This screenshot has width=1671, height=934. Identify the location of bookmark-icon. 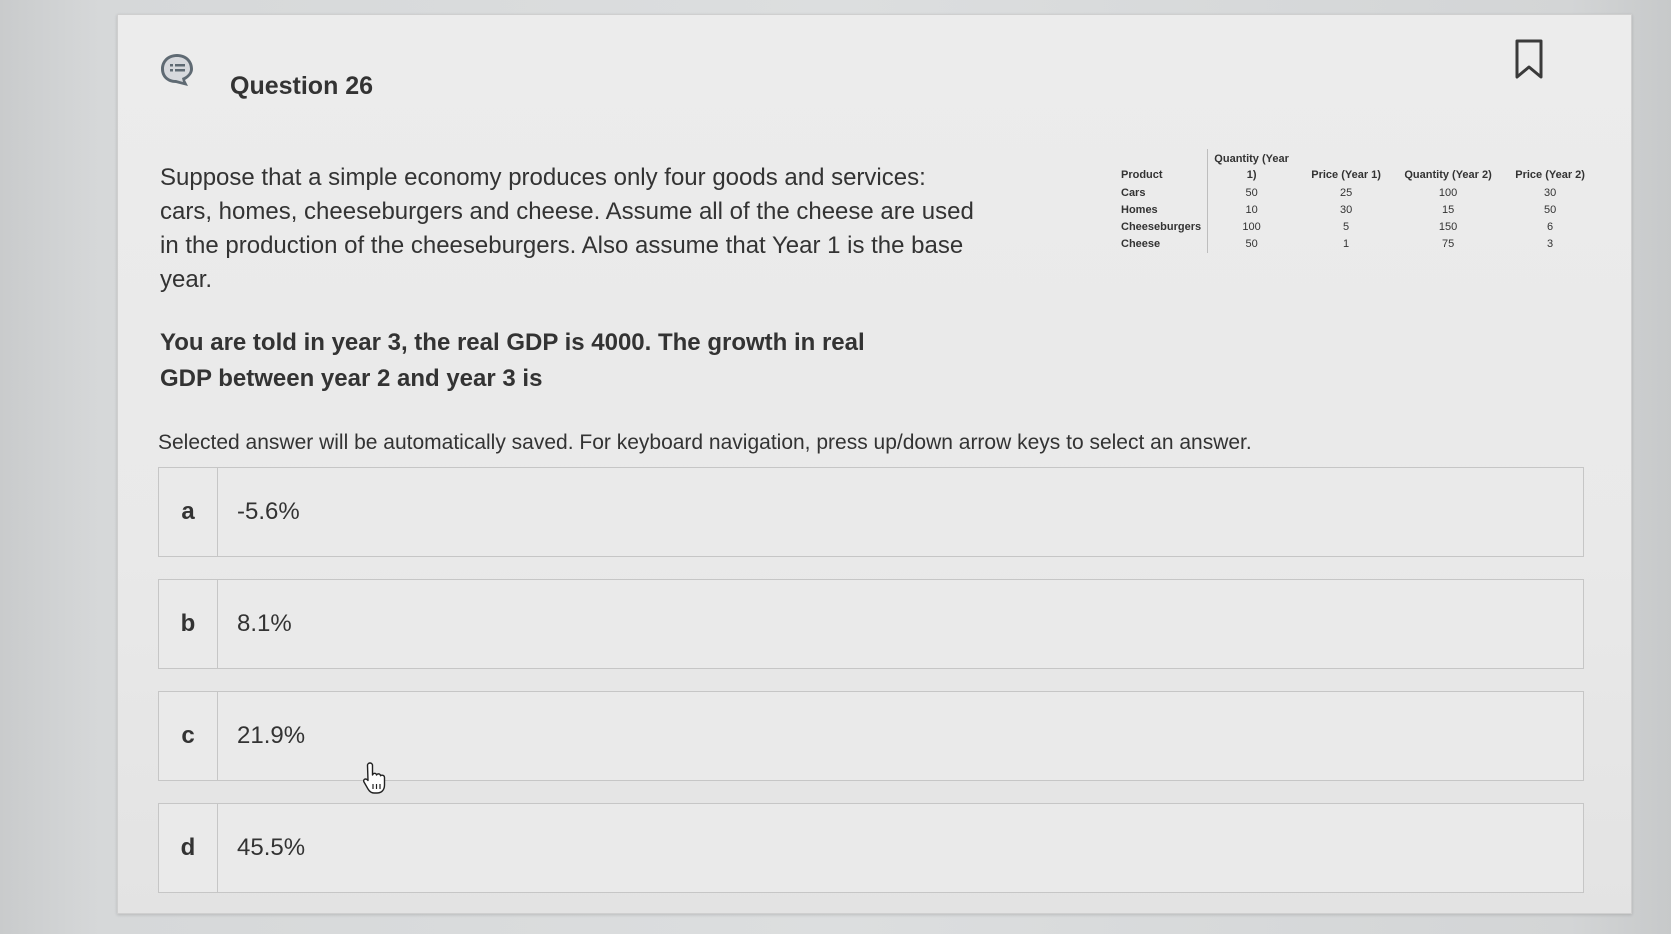
(1529, 59).